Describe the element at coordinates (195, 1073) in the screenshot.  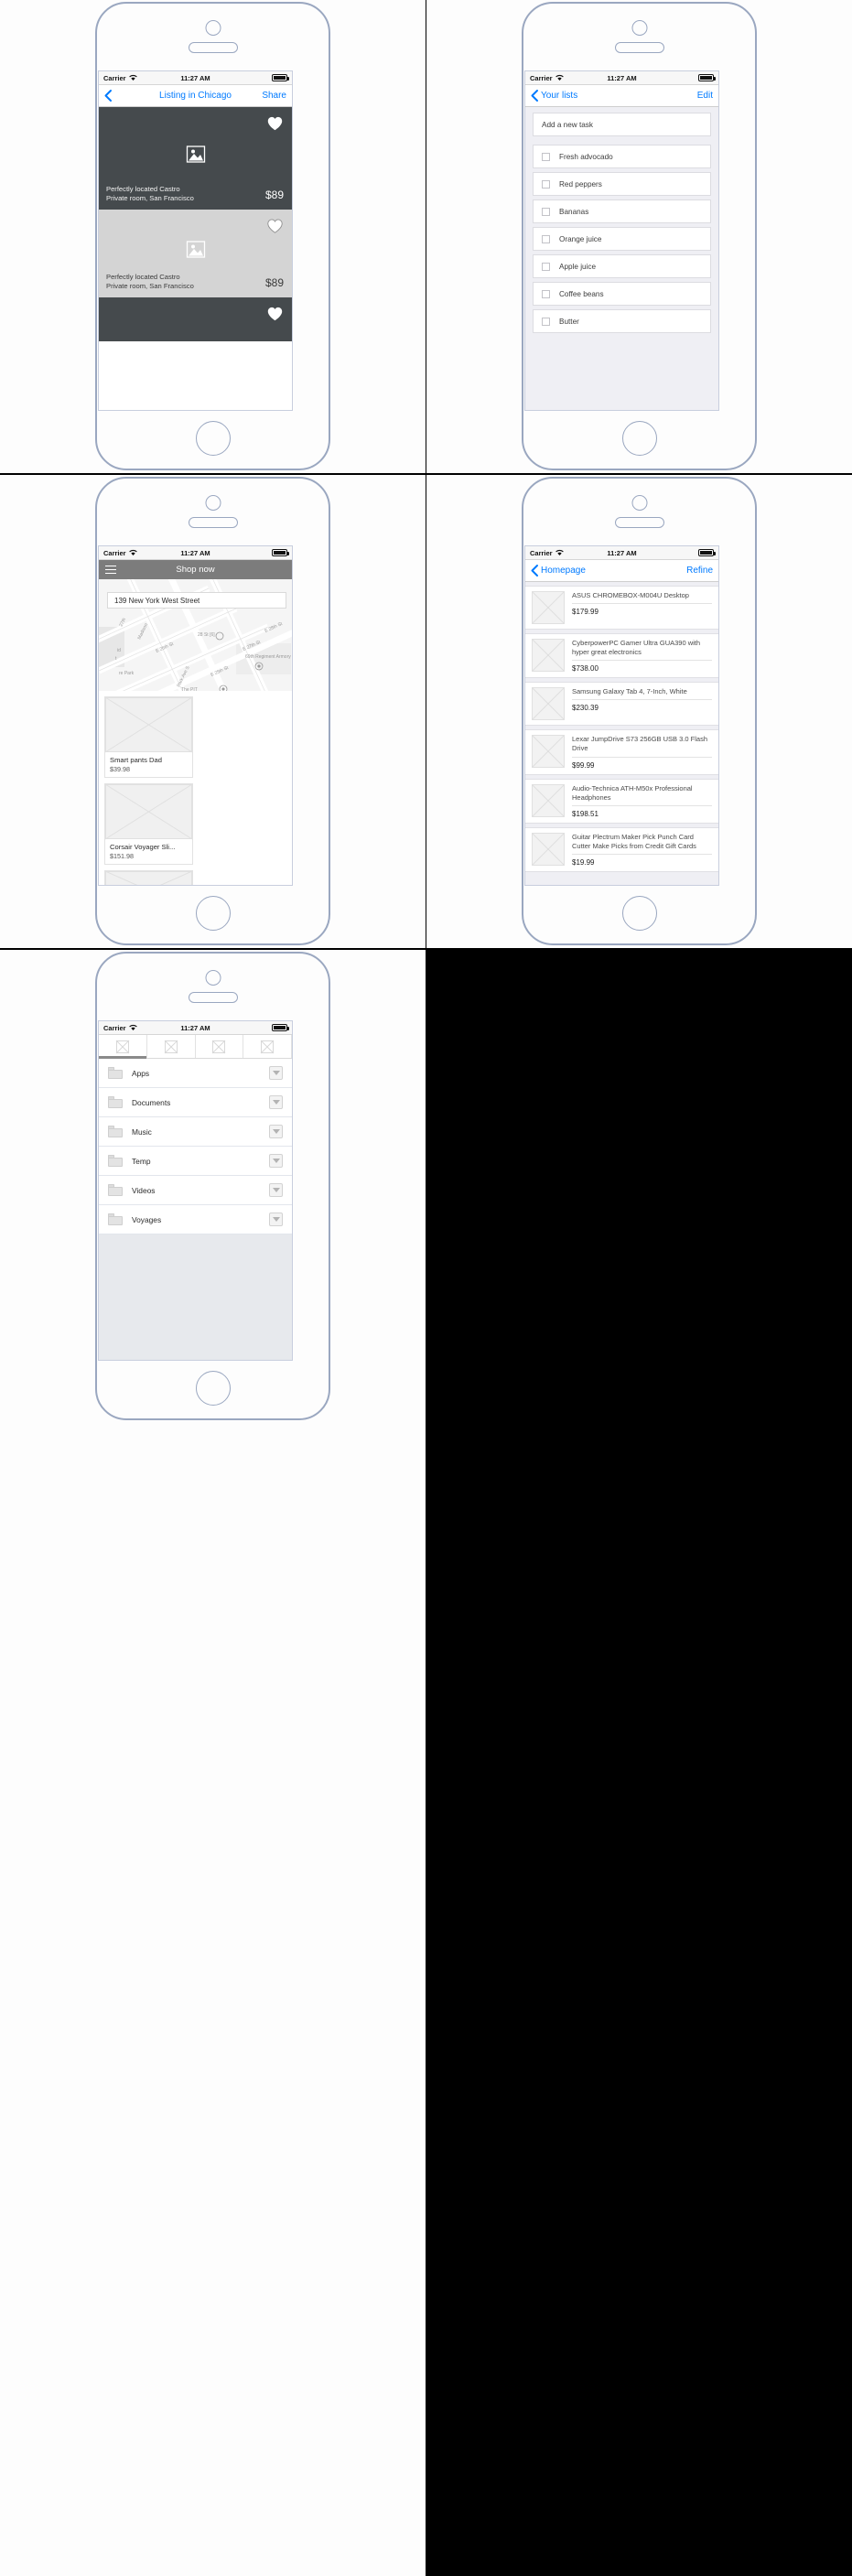
I see `list-item: Apps` at that location.